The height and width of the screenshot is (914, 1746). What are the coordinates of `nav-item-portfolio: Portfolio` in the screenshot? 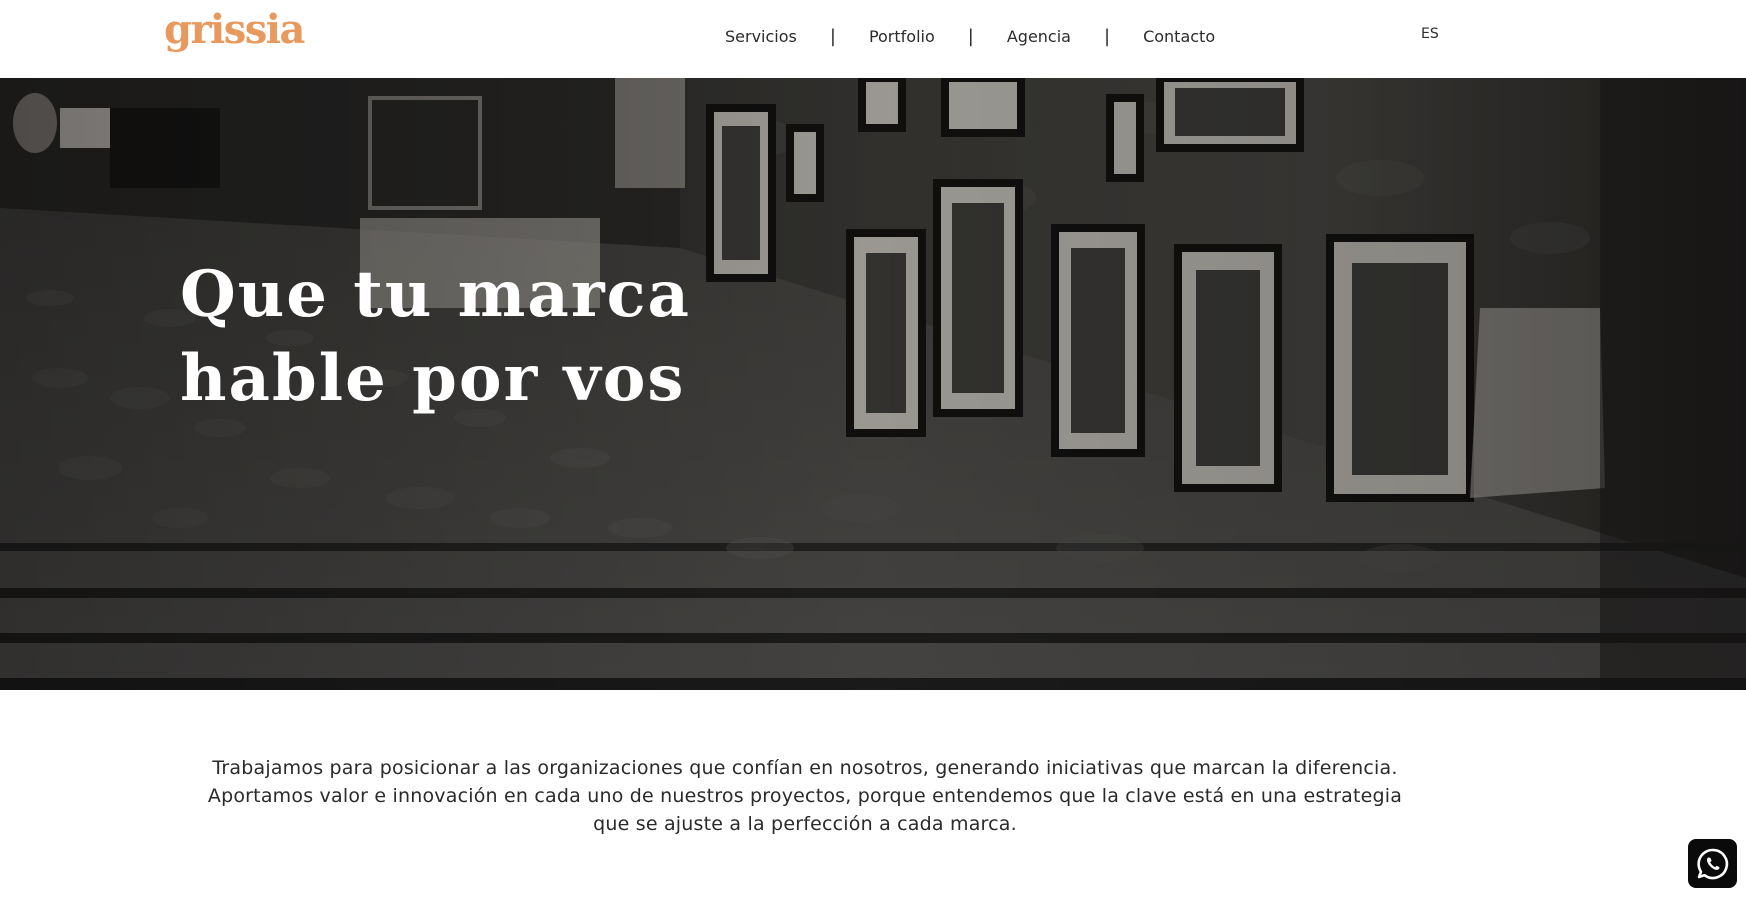 It's located at (902, 36).